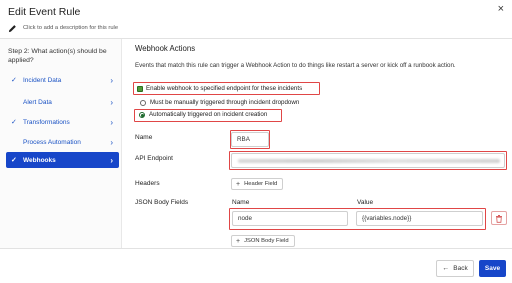 The image size is (512, 283). Describe the element at coordinates (165, 48) in the screenshot. I see `section-title: Webhook Actions` at that location.